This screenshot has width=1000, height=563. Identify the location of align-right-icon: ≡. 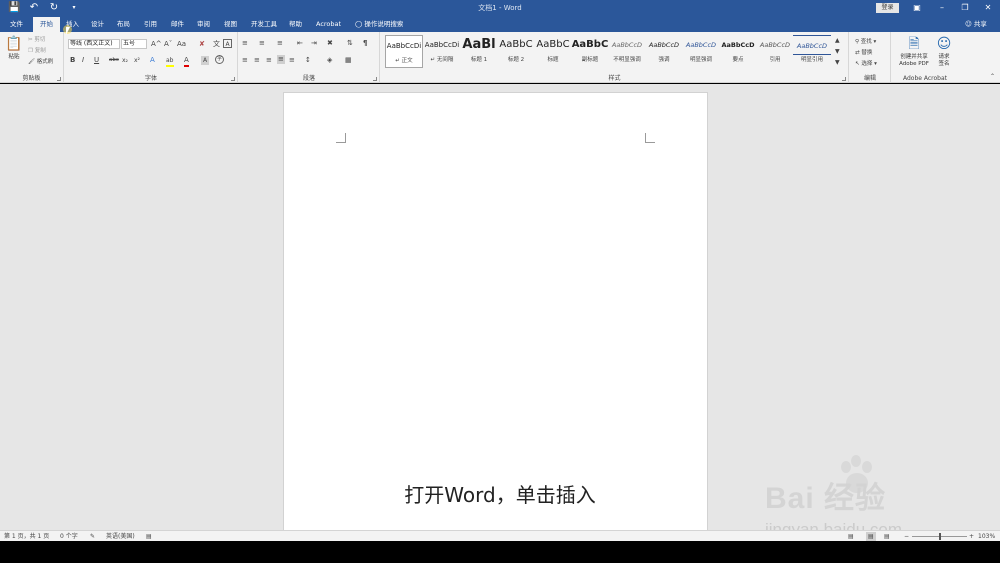
(269, 60).